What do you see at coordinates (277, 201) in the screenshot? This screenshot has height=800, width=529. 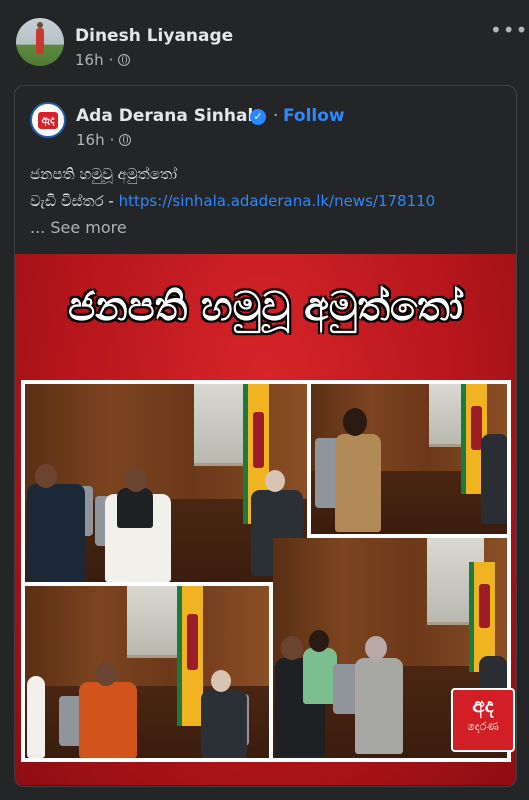 I see `news-link: https://sinhala.adaderana.lk/news/178110` at bounding box center [277, 201].